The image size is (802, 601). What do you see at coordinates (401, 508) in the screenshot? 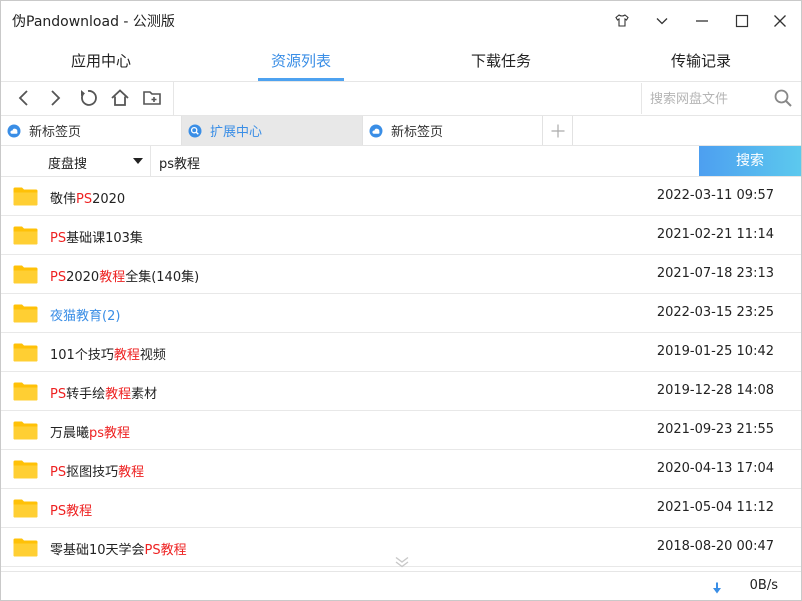
I see `result-row: PS教程 2021-05-04 11:12` at bounding box center [401, 508].